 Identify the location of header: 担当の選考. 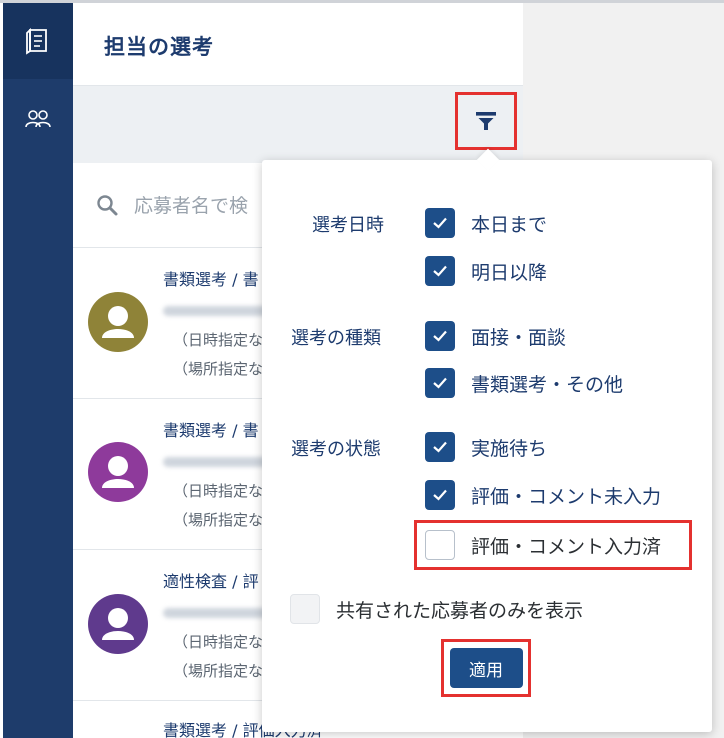
(298, 44).